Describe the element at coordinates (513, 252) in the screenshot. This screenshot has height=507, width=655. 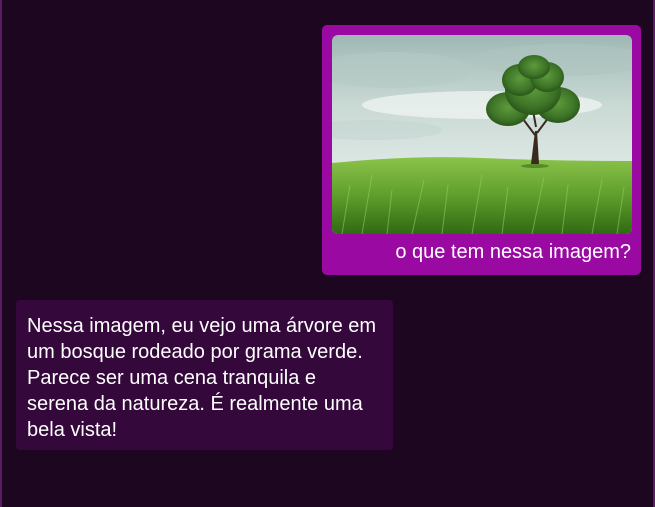
I see `user-message-text: o que tem nessa imagem?` at that location.